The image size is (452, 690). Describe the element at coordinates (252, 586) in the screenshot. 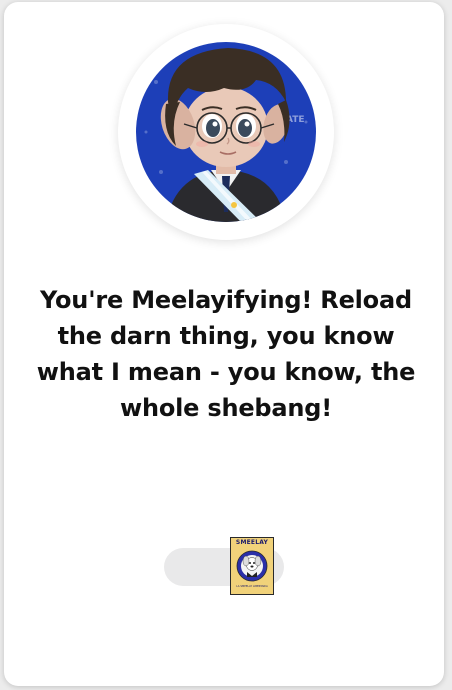

I see `badge-caption: LA SMEELAY LIBERTARIA` at that location.